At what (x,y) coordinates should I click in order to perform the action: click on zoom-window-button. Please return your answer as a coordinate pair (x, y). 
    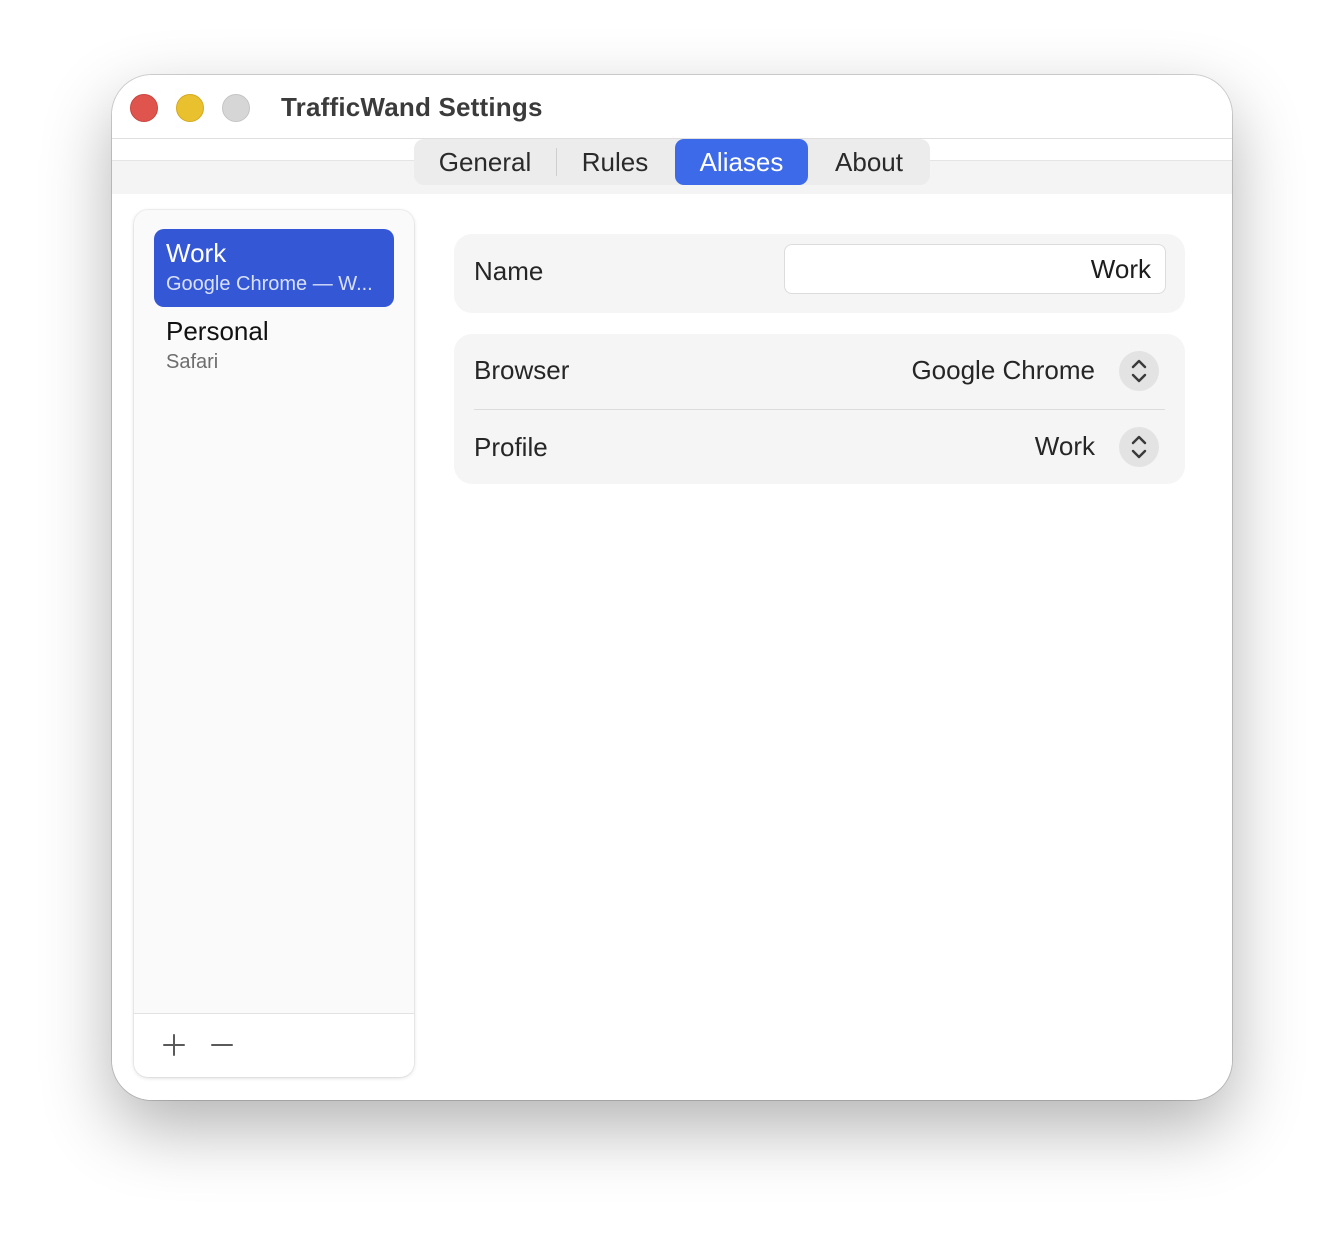
    Looking at the image, I should click on (236, 108).